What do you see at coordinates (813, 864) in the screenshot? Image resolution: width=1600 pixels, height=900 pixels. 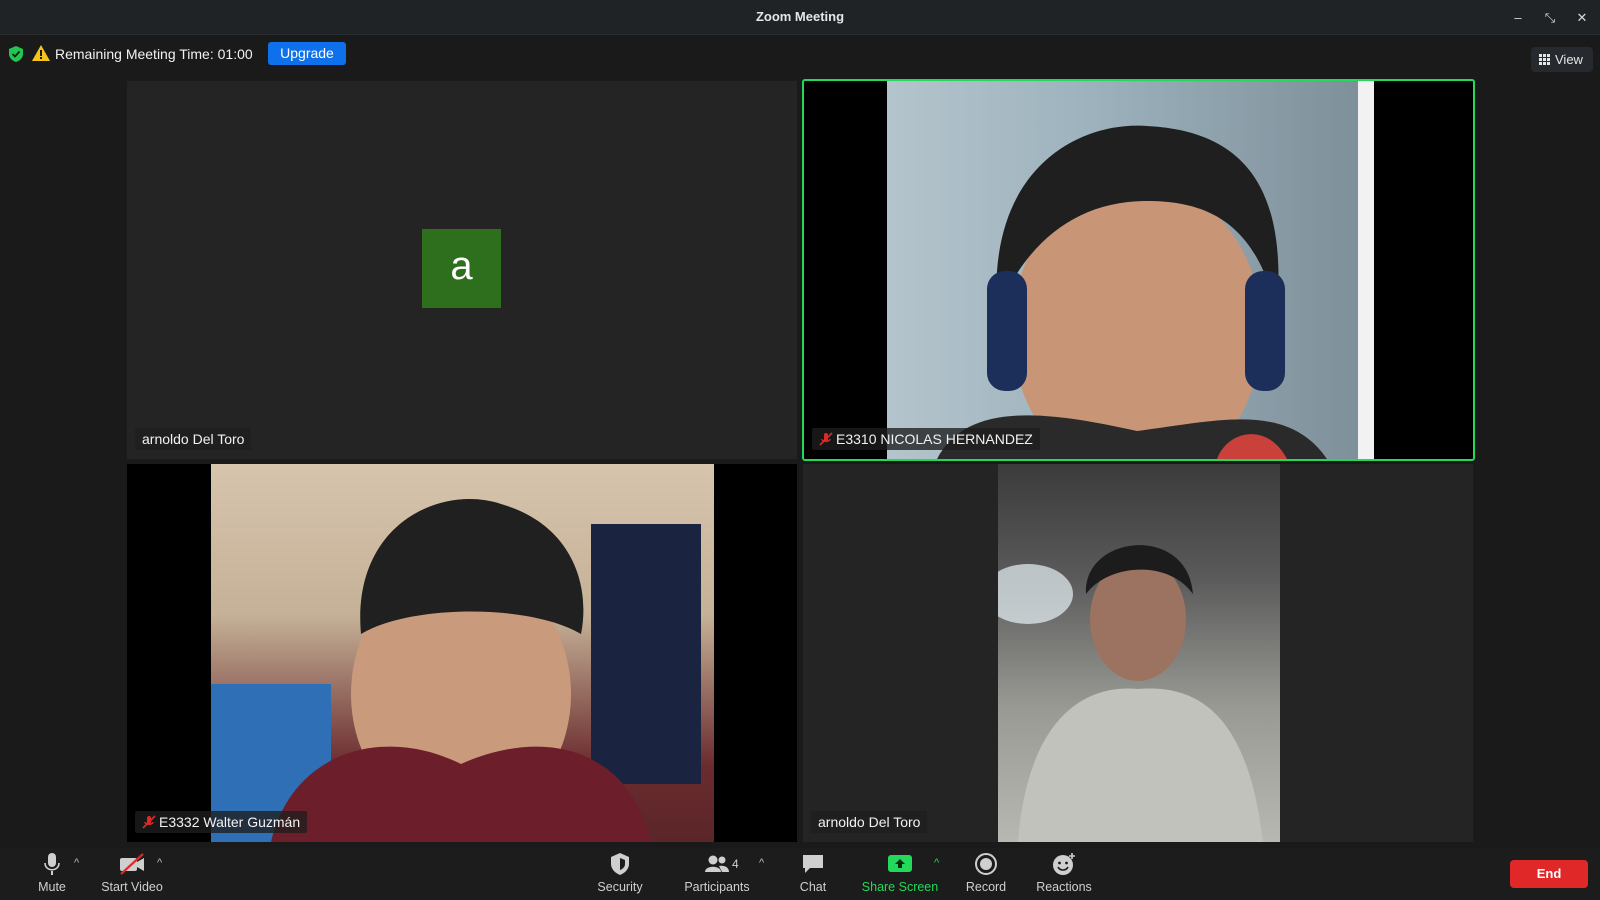 I see `chat-icon` at bounding box center [813, 864].